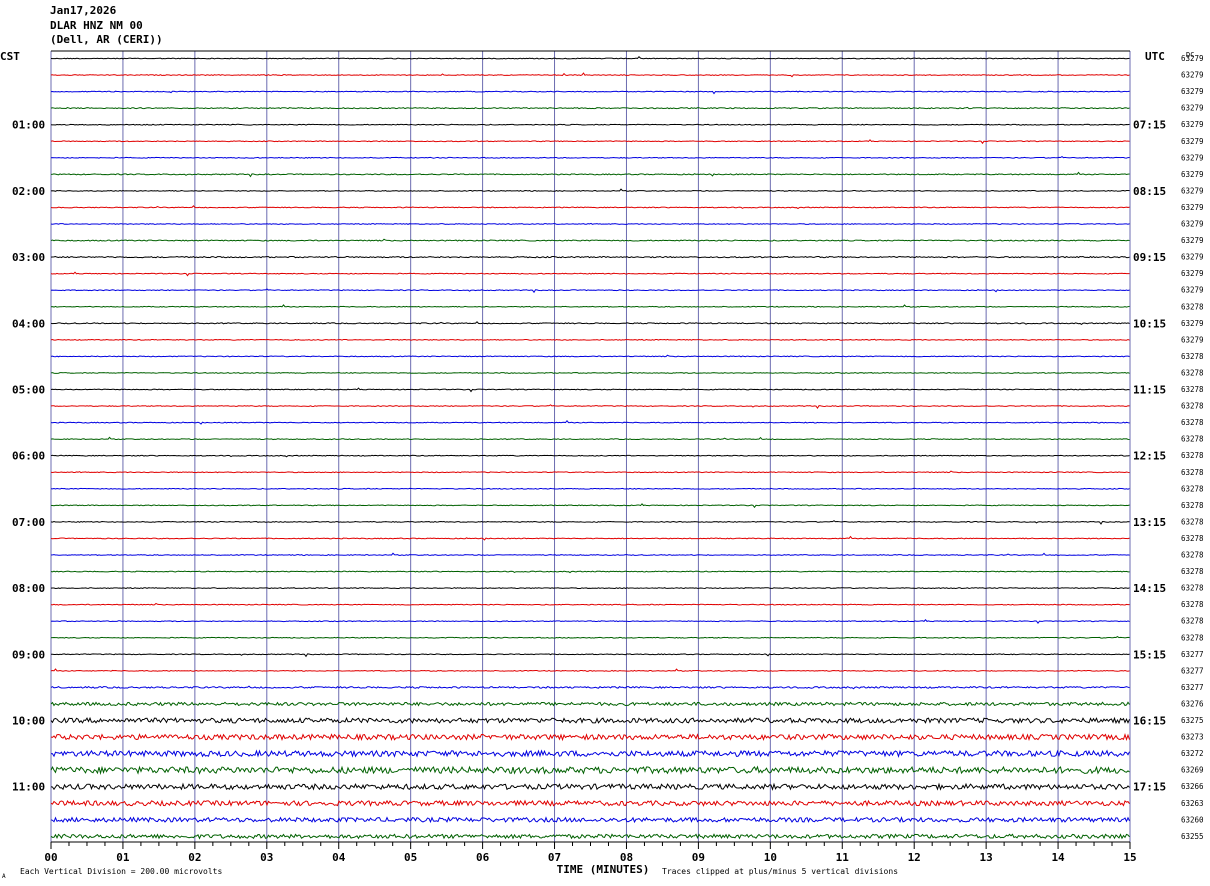 The image size is (1210, 886). I want to click on x-tick-label: 14, so click(1058, 857).